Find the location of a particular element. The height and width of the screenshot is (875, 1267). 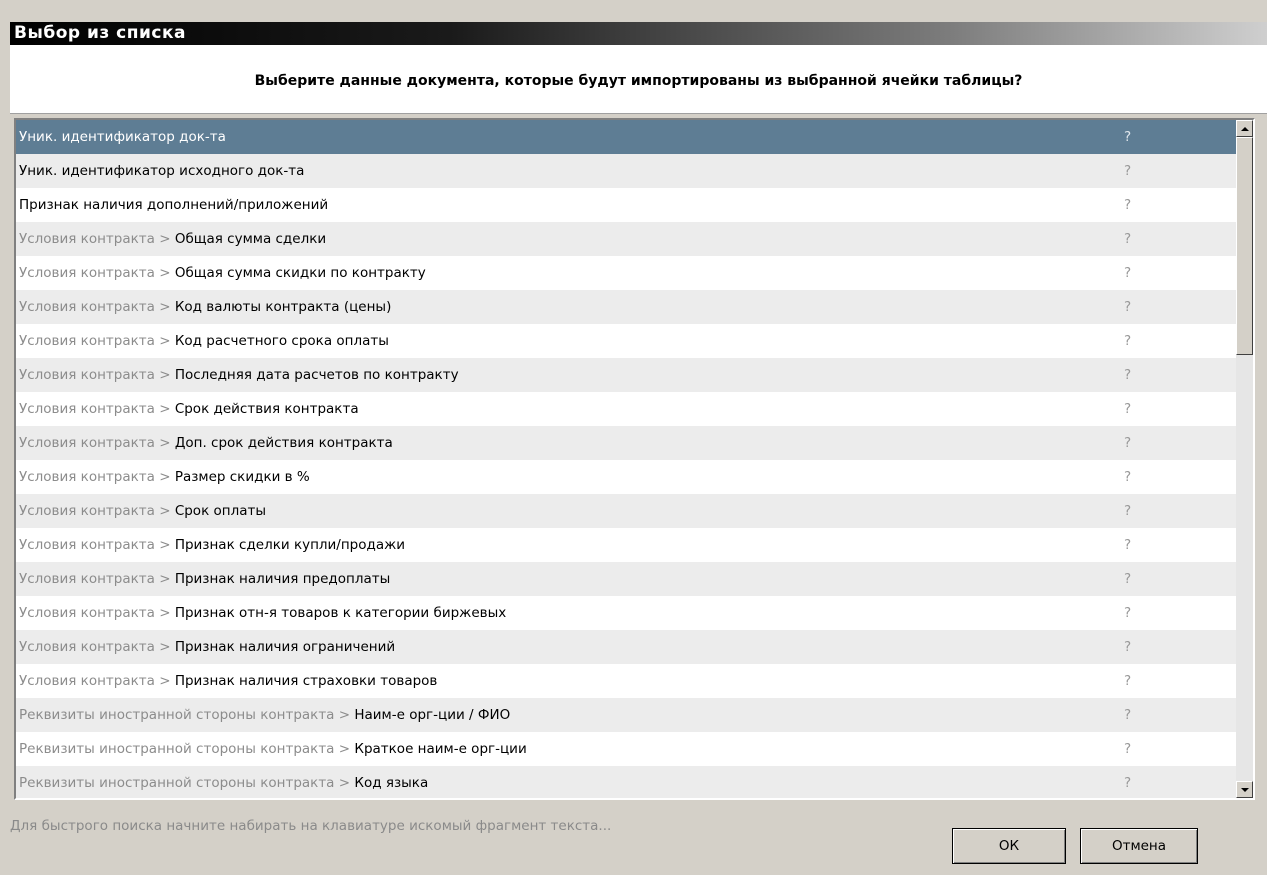

list-item: Уник. идентификатор док-та? is located at coordinates (626, 137).